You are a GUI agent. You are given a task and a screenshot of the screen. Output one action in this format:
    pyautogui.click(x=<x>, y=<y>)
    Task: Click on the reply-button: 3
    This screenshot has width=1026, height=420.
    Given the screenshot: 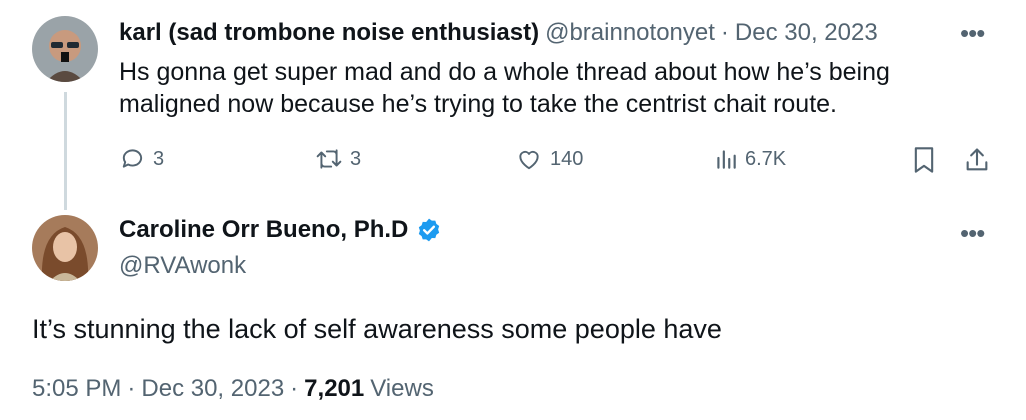 What is the action you would take?
    pyautogui.click(x=141, y=159)
    